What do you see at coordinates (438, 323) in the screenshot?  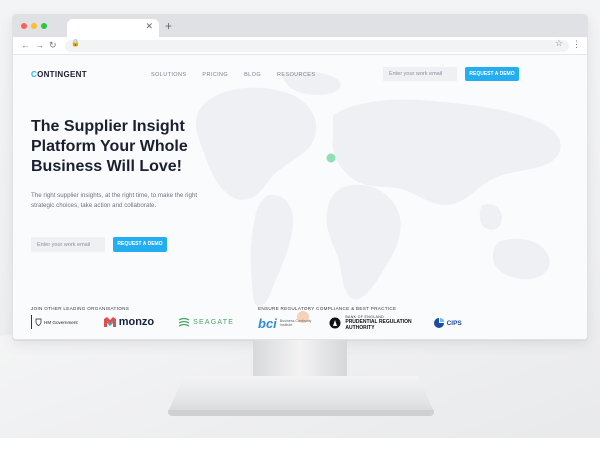 I see `cips-mark-icon` at bounding box center [438, 323].